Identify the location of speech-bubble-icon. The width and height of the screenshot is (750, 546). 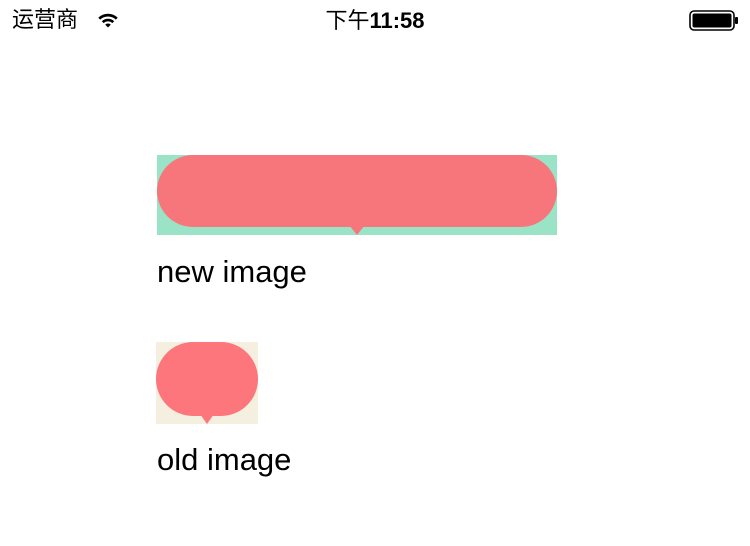
(357, 195).